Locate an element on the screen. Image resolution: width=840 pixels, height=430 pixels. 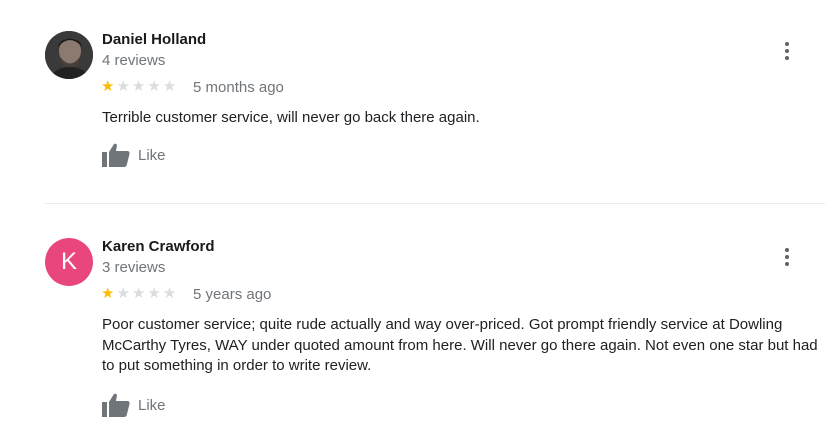
divider is located at coordinates (435, 203).